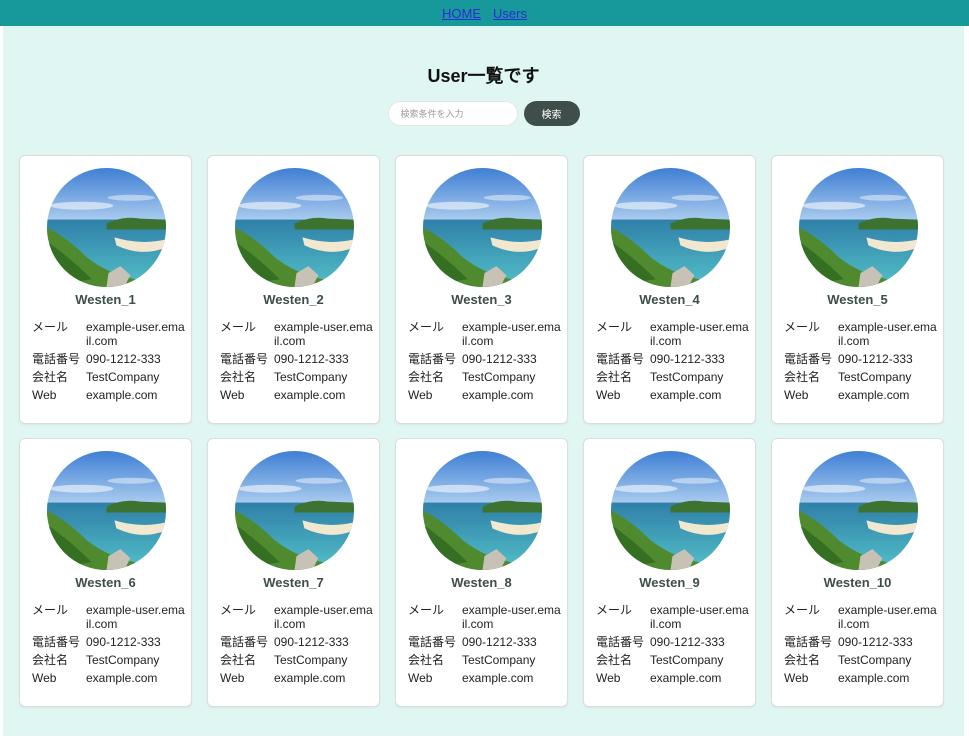 The height and width of the screenshot is (739, 969). I want to click on page-title: User一覧です, so click(483, 76).